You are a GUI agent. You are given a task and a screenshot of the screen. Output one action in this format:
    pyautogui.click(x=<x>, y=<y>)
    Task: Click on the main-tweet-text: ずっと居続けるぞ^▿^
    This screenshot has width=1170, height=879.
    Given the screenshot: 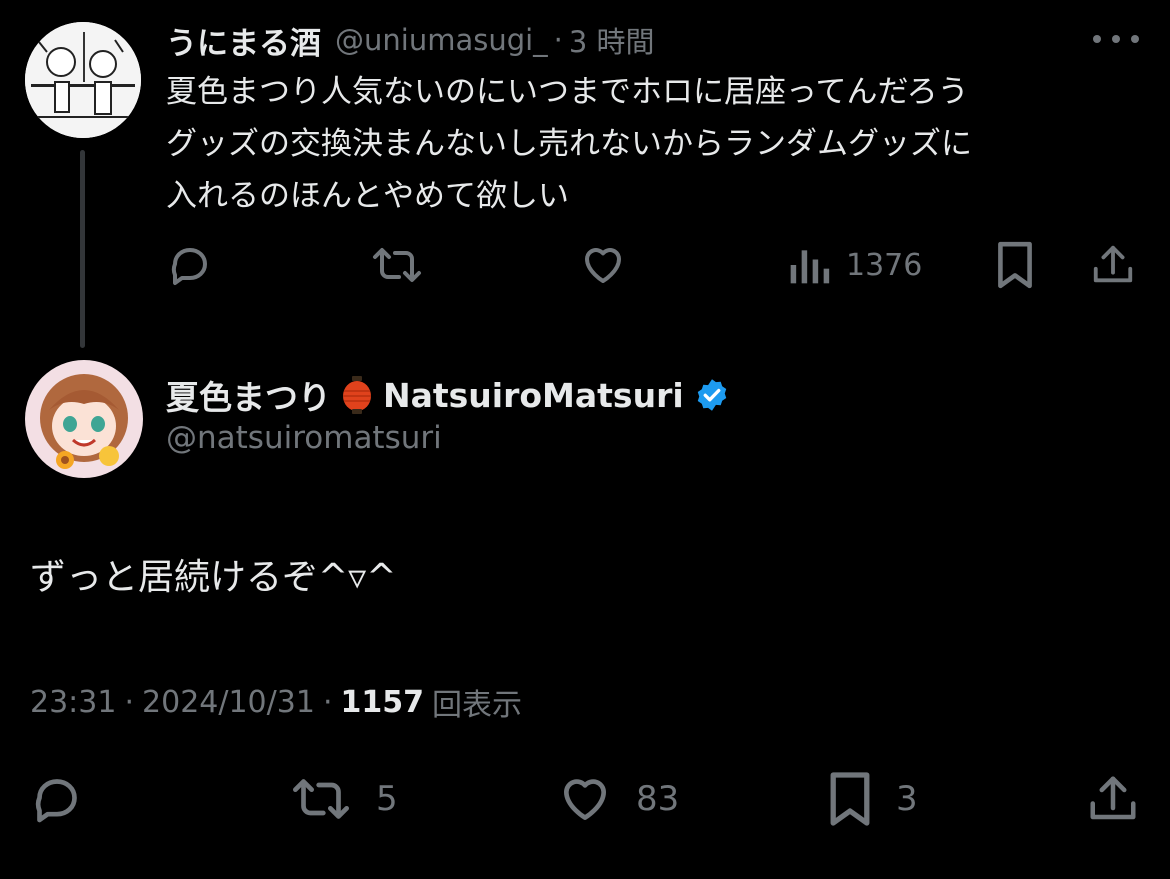 What is the action you would take?
    pyautogui.click(x=213, y=577)
    